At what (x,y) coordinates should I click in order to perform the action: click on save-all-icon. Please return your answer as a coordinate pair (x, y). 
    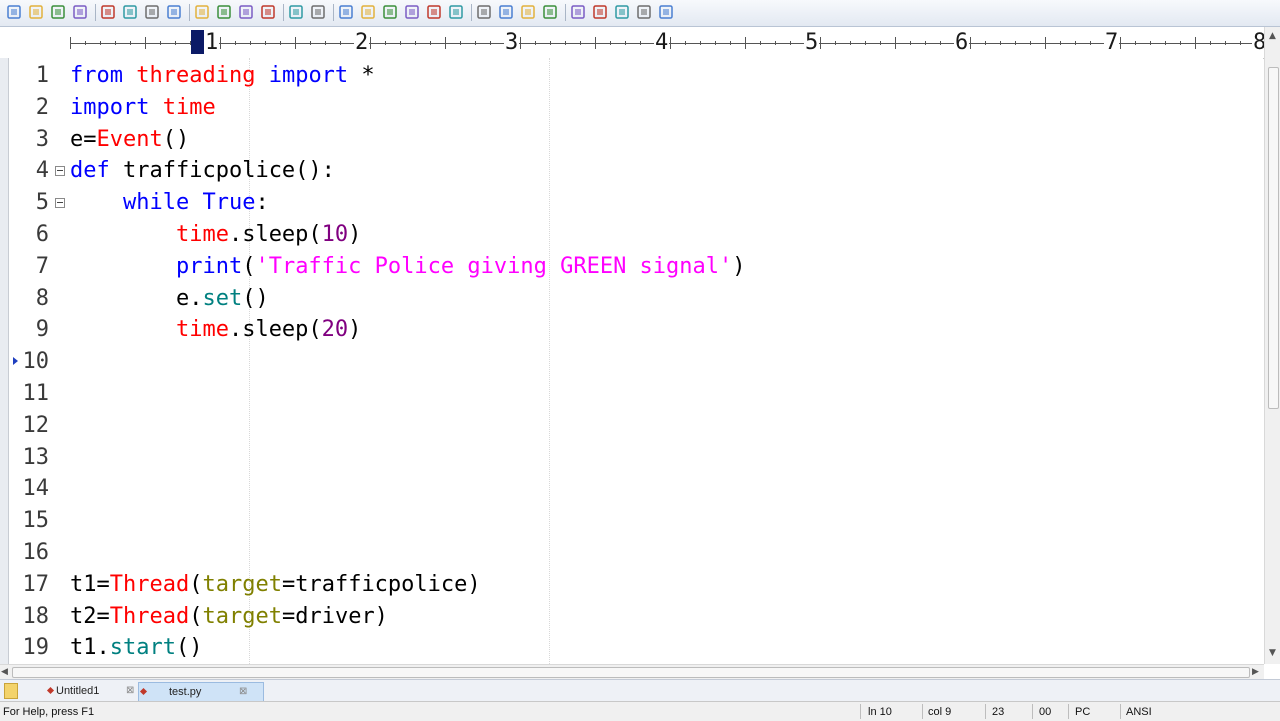
    Looking at the image, I should click on (80, 12).